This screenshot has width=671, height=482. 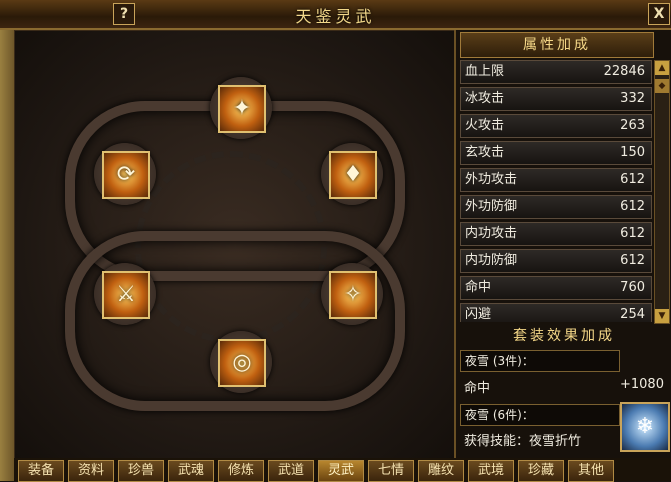 I want to click on charm-icon: ✧, so click(x=353, y=295).